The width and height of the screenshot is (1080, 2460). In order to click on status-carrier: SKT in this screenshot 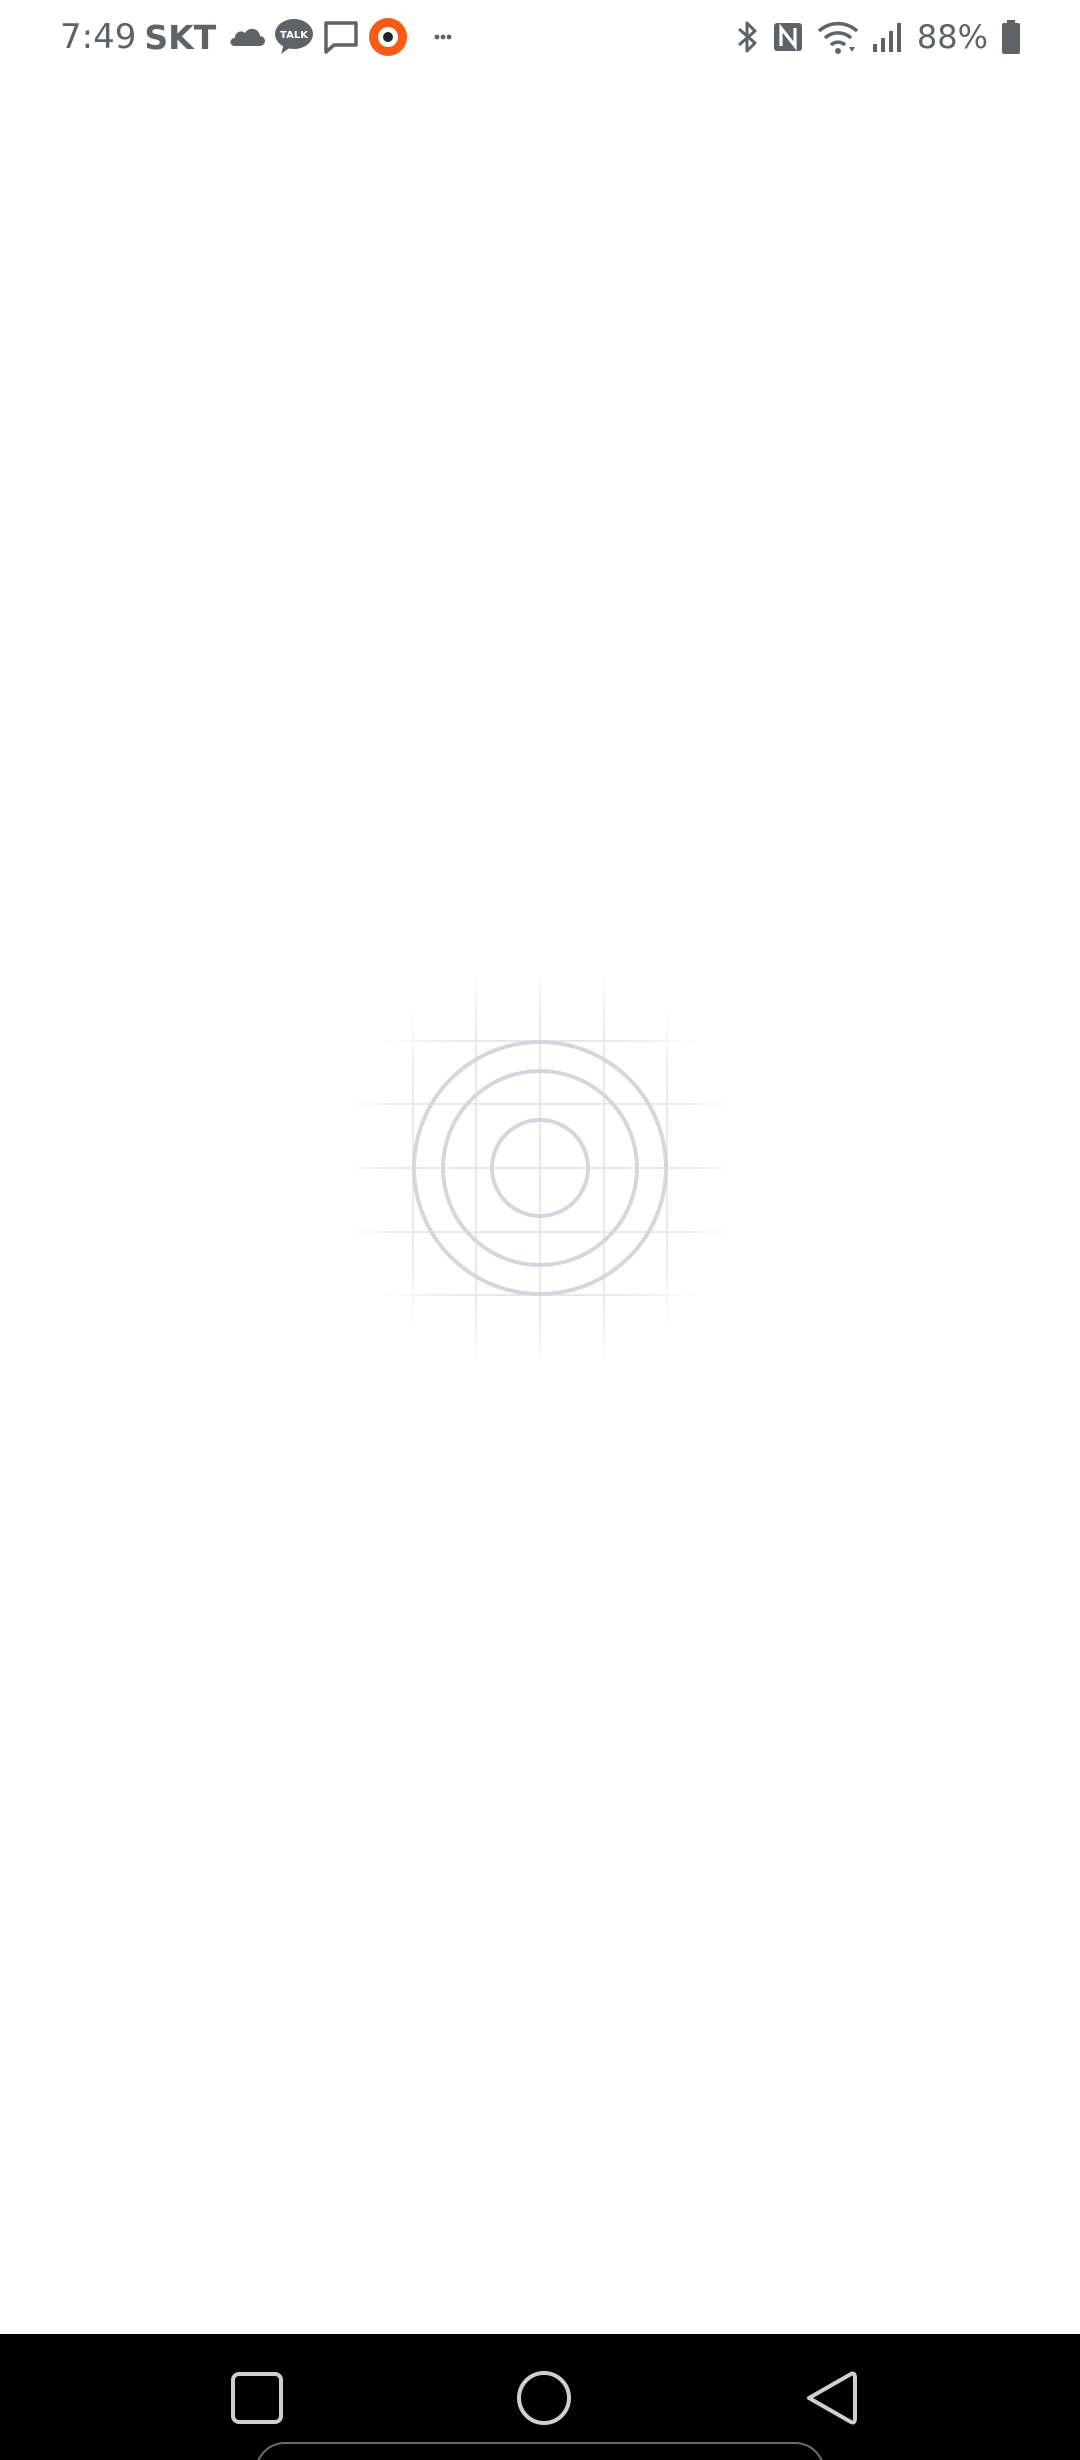, I will do `click(180, 37)`.